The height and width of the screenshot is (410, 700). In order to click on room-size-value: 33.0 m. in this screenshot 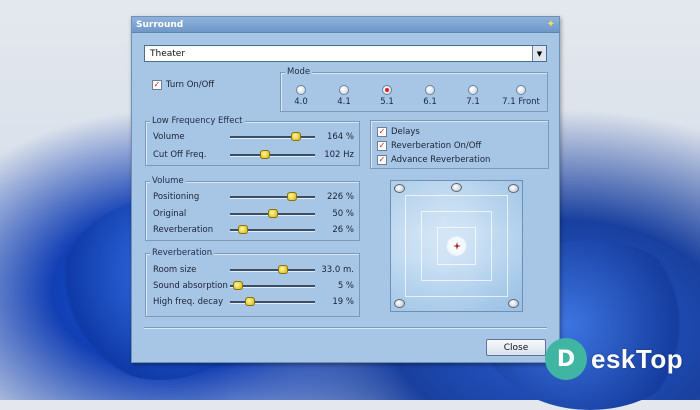, I will do `click(337, 270)`.